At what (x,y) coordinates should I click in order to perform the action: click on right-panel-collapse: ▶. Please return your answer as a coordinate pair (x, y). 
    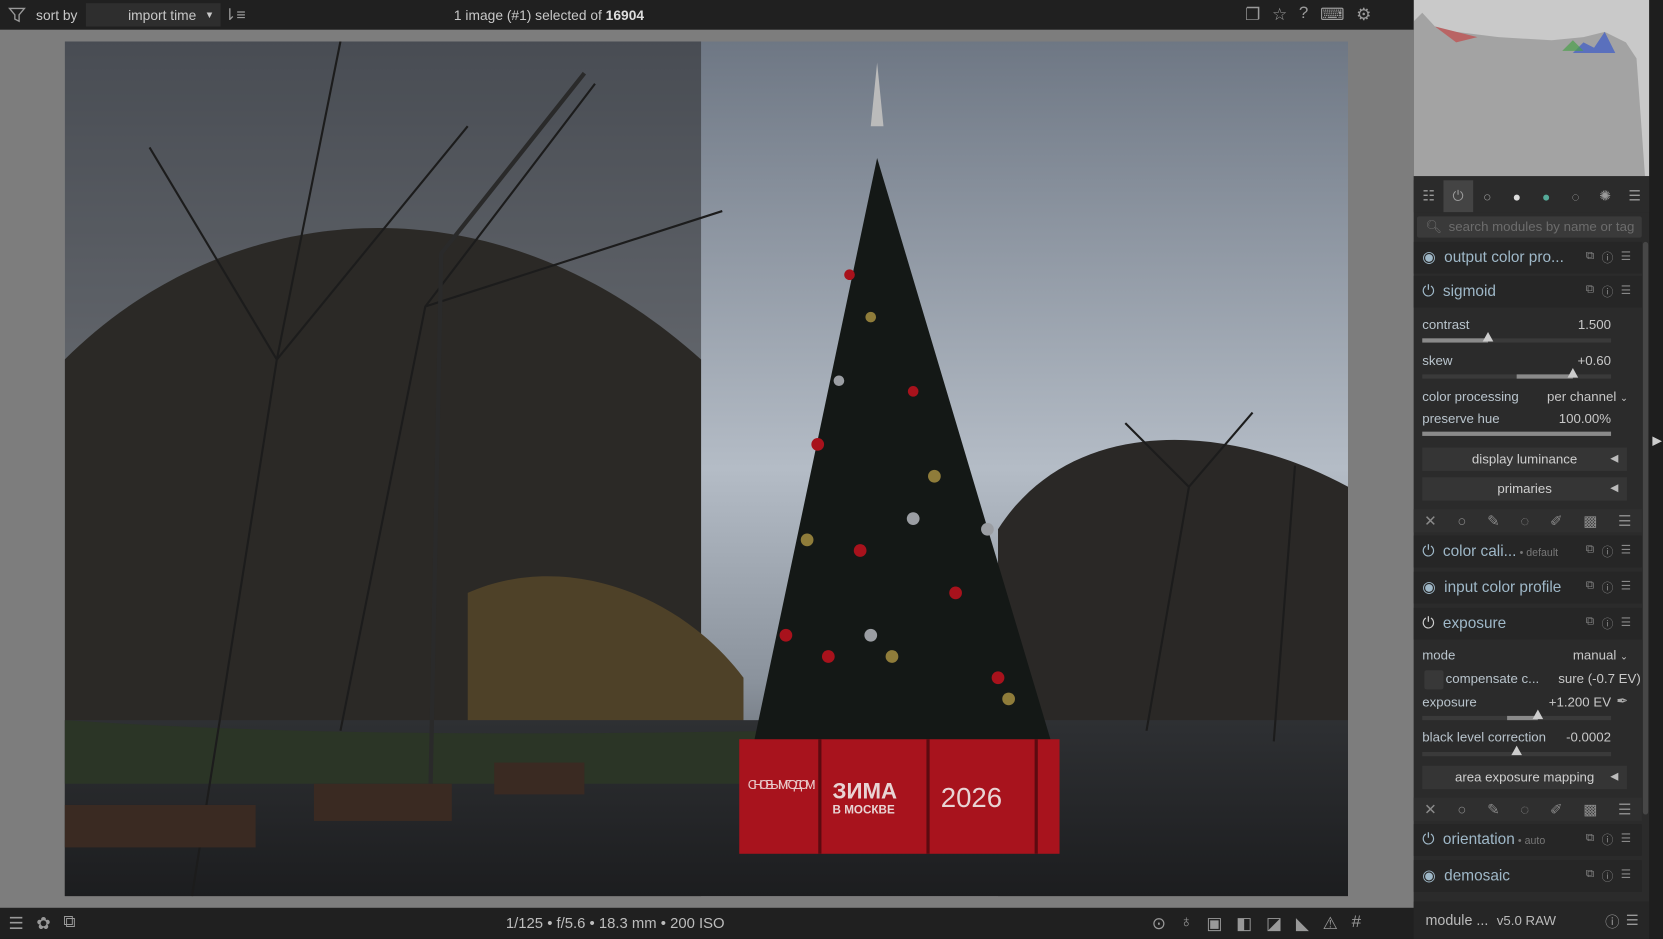
    Looking at the image, I should click on (1656, 469).